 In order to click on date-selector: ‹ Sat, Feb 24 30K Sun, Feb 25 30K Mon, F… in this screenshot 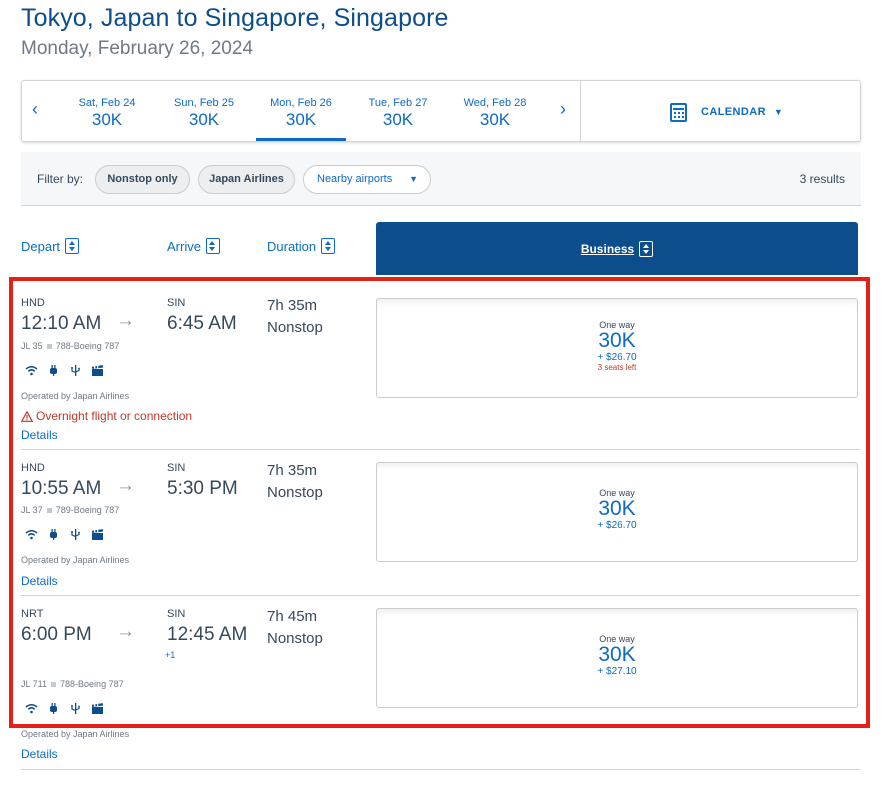, I will do `click(441, 111)`.